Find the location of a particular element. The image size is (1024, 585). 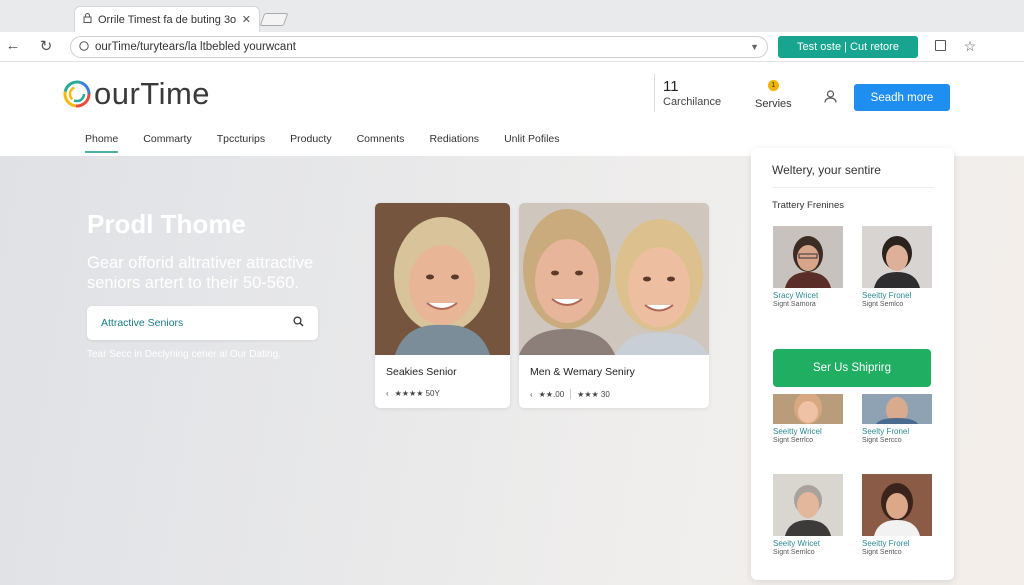

nav-item-relations: Rediations is located at coordinates (454, 143).